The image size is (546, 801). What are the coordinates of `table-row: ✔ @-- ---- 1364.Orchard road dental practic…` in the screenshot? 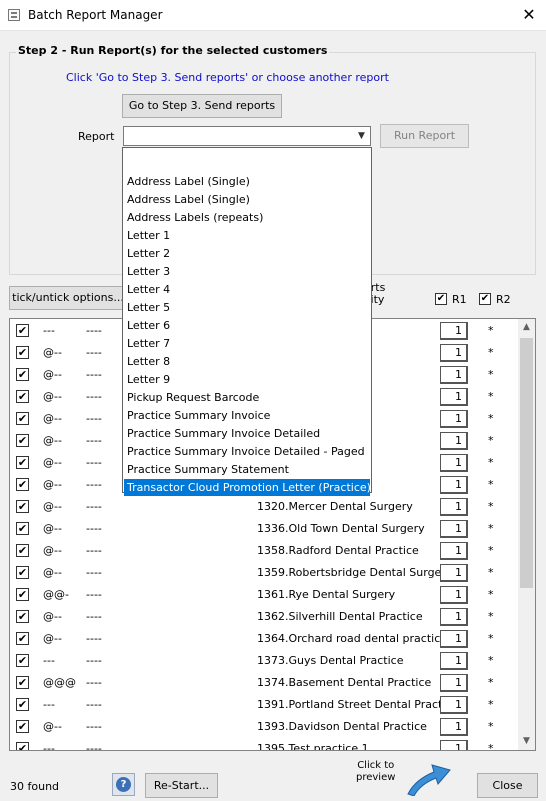 It's located at (264, 639).